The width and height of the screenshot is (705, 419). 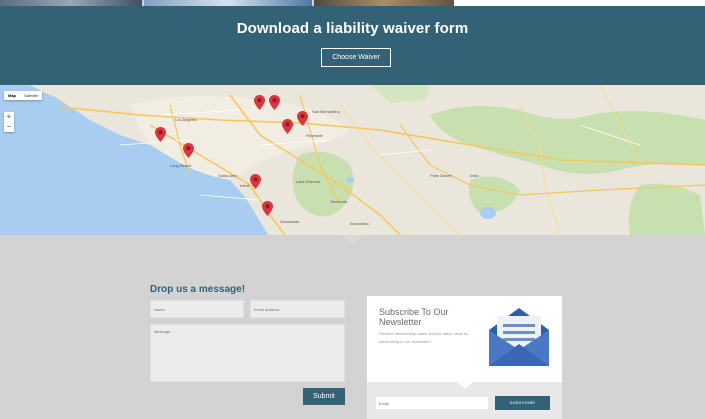 I want to click on newsletter-title: Subscribe To Our Newsletter, so click(x=414, y=317).